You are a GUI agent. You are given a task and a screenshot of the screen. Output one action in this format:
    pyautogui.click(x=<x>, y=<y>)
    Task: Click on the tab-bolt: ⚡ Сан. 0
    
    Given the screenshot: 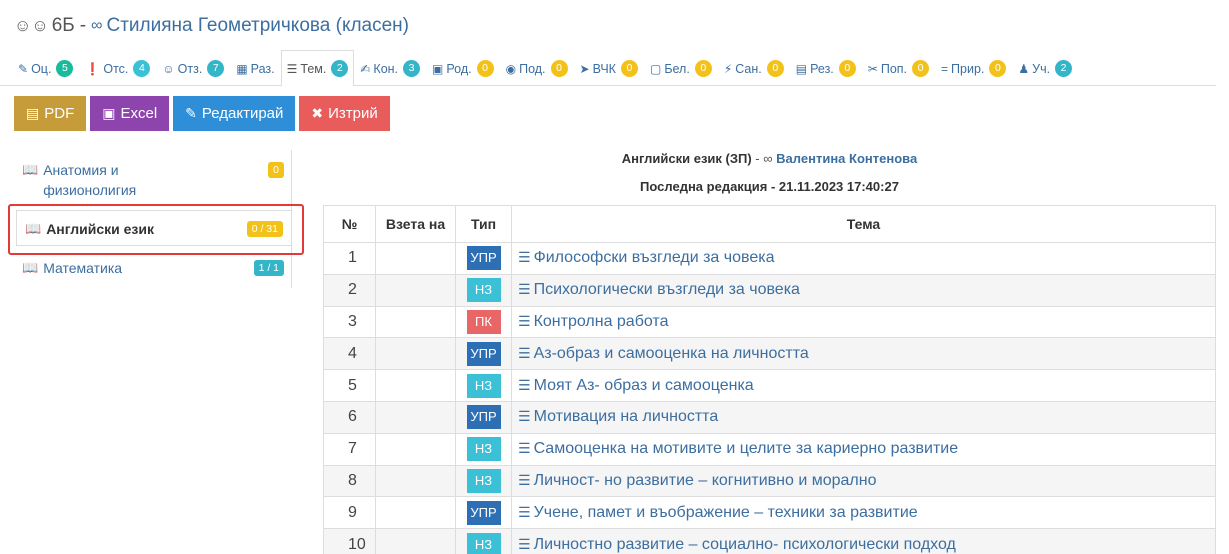 What is the action you would take?
    pyautogui.click(x=754, y=68)
    